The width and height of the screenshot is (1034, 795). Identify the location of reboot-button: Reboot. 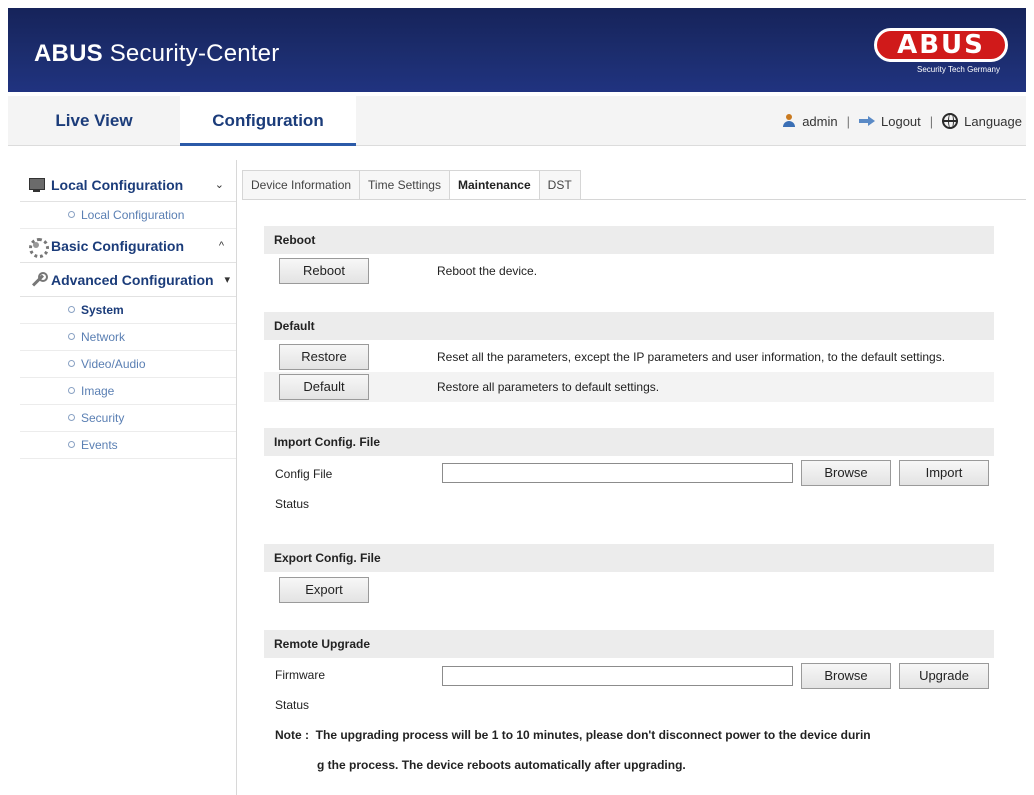
(324, 271).